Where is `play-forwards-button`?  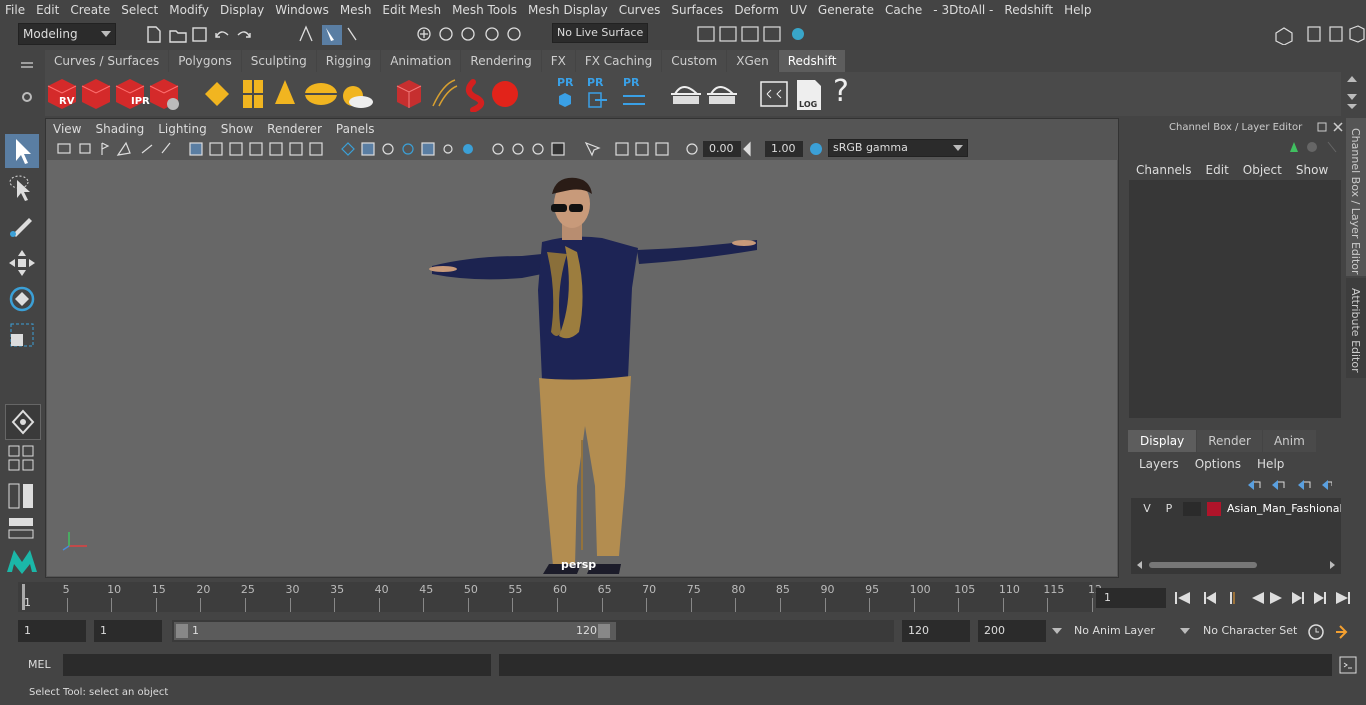 play-forwards-button is located at coordinates (1278, 598).